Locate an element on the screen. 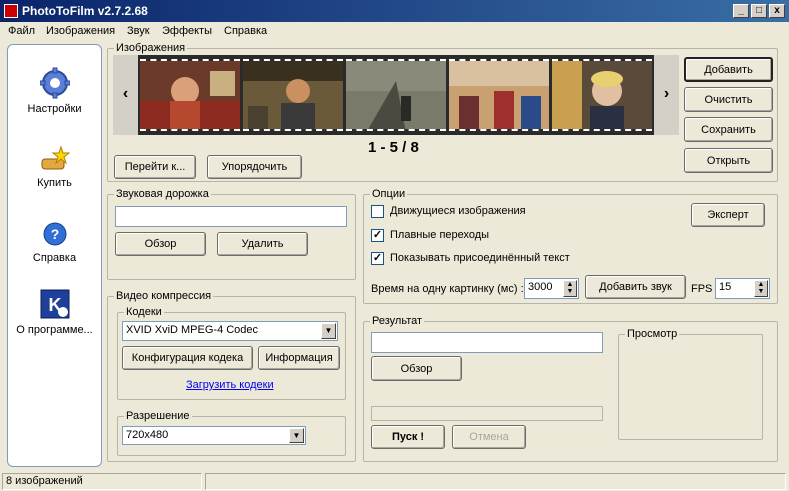  menu-effects: Эффекты is located at coordinates (187, 31).